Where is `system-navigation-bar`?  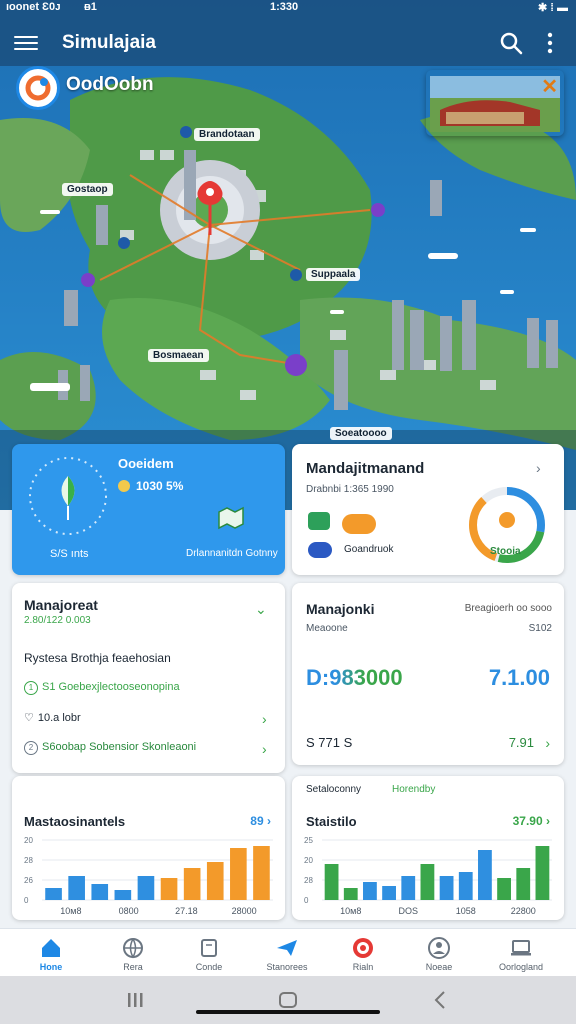
system-navigation-bar is located at coordinates (288, 1000).